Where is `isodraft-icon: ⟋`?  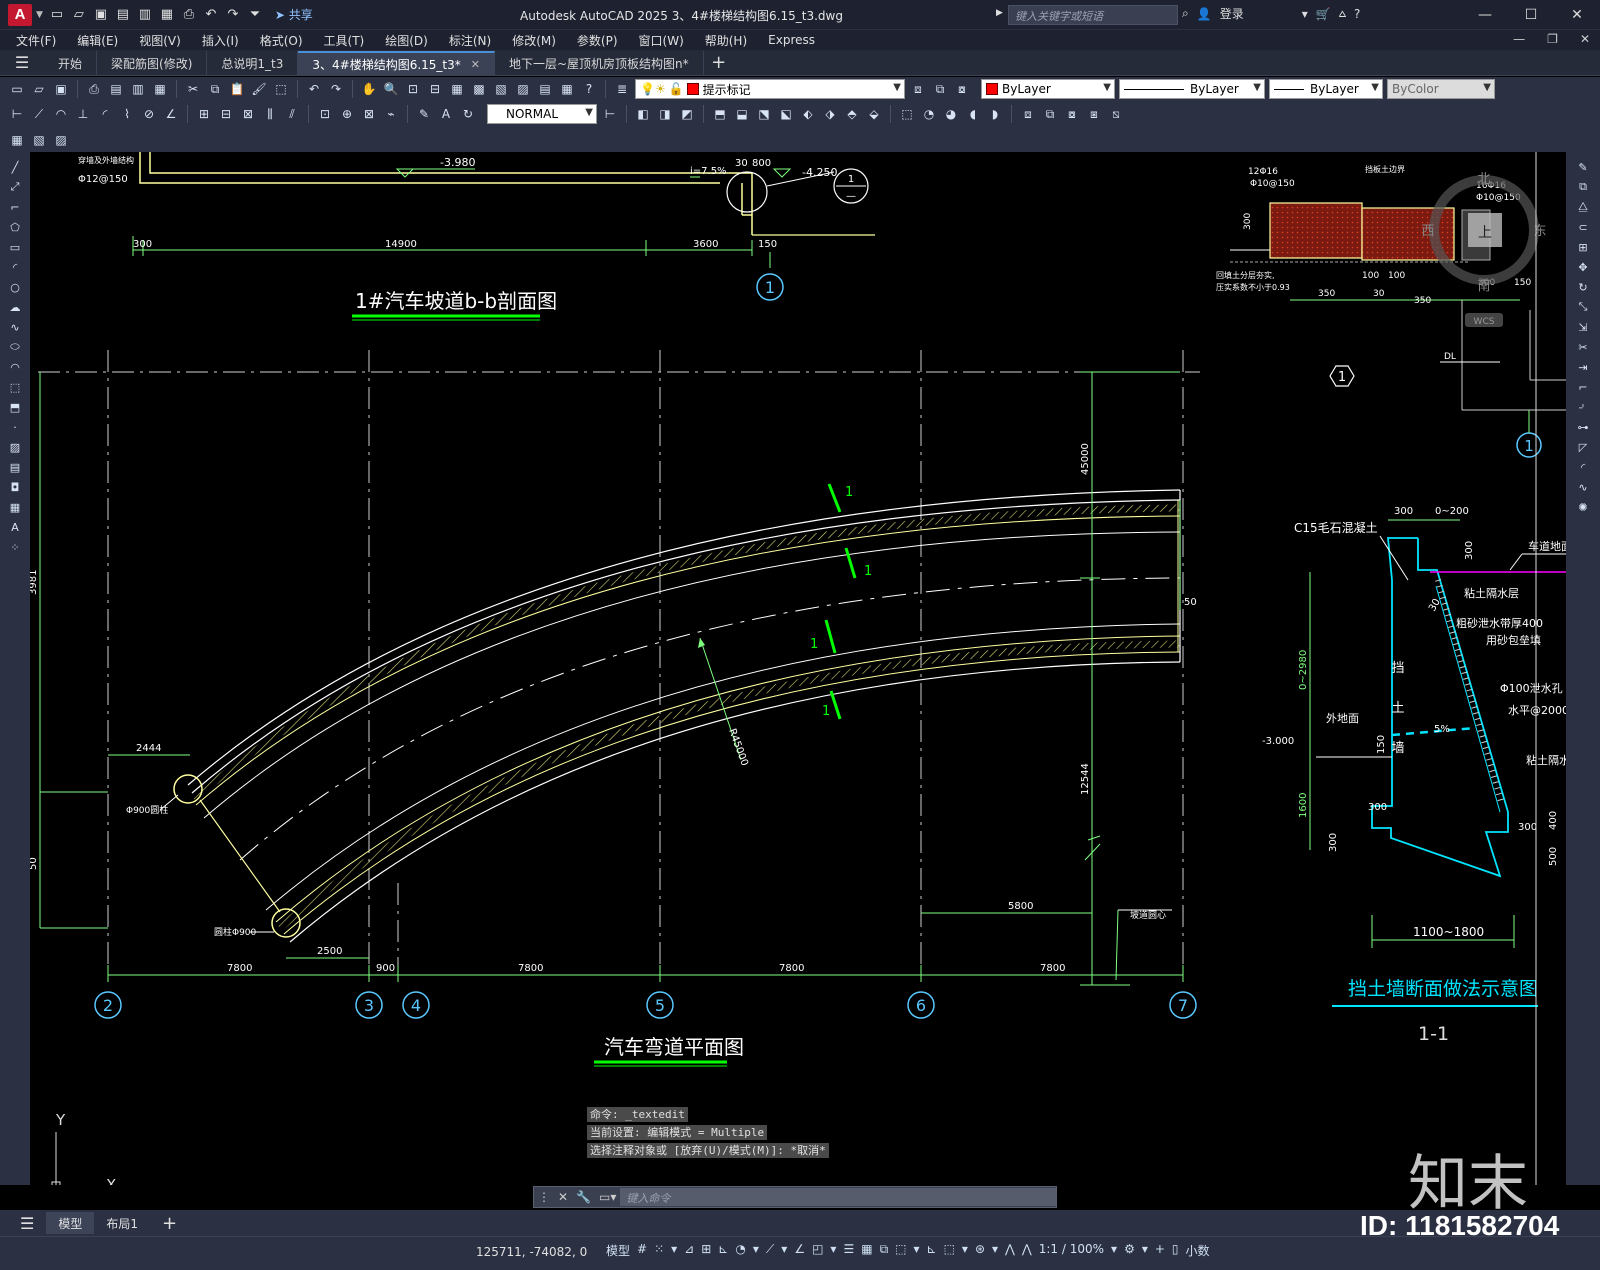 isodraft-icon: ⟋ is located at coordinates (770, 1250).